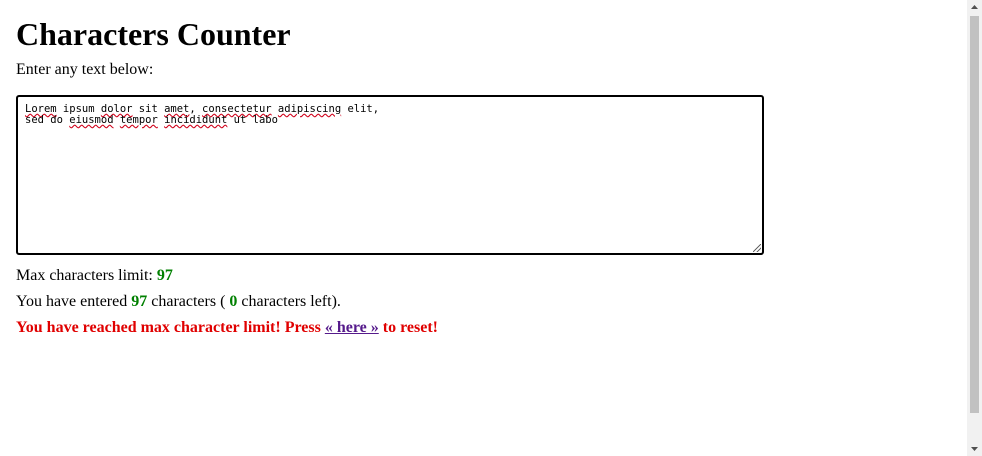 The height and width of the screenshot is (456, 982). What do you see at coordinates (309, 109) in the screenshot?
I see `word: adipiscing` at bounding box center [309, 109].